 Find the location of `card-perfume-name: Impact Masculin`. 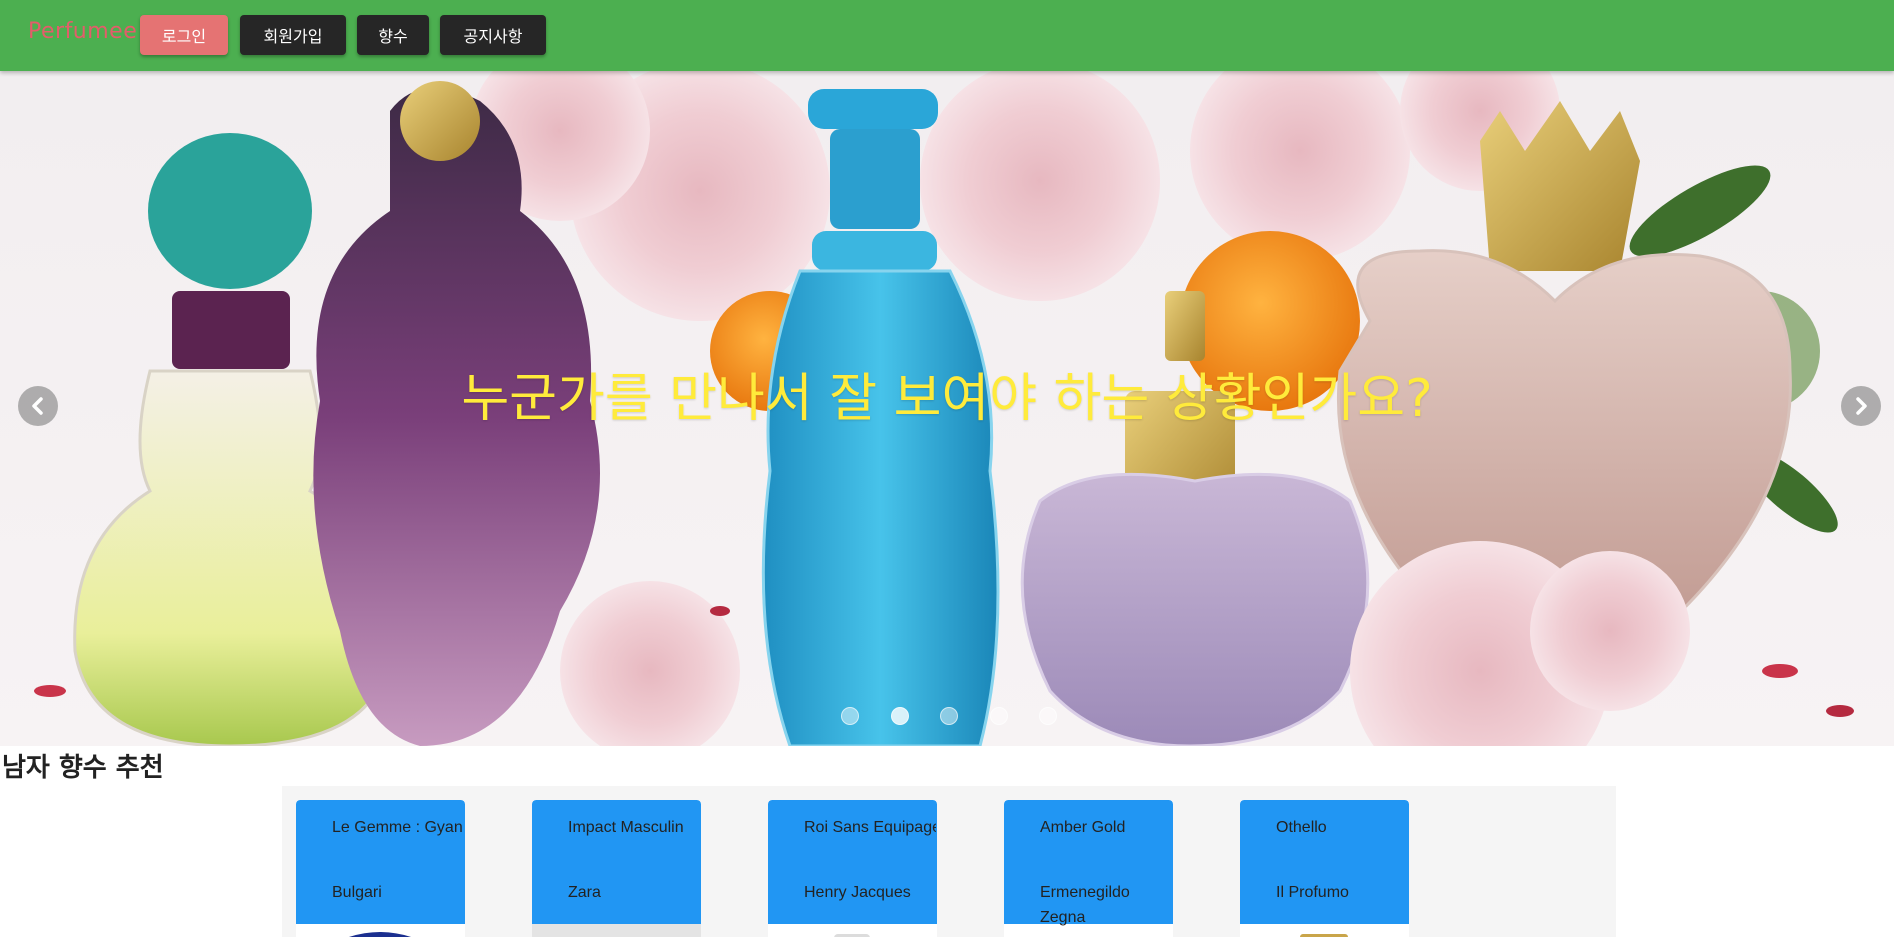

card-perfume-name: Impact Masculin is located at coordinates (626, 827).